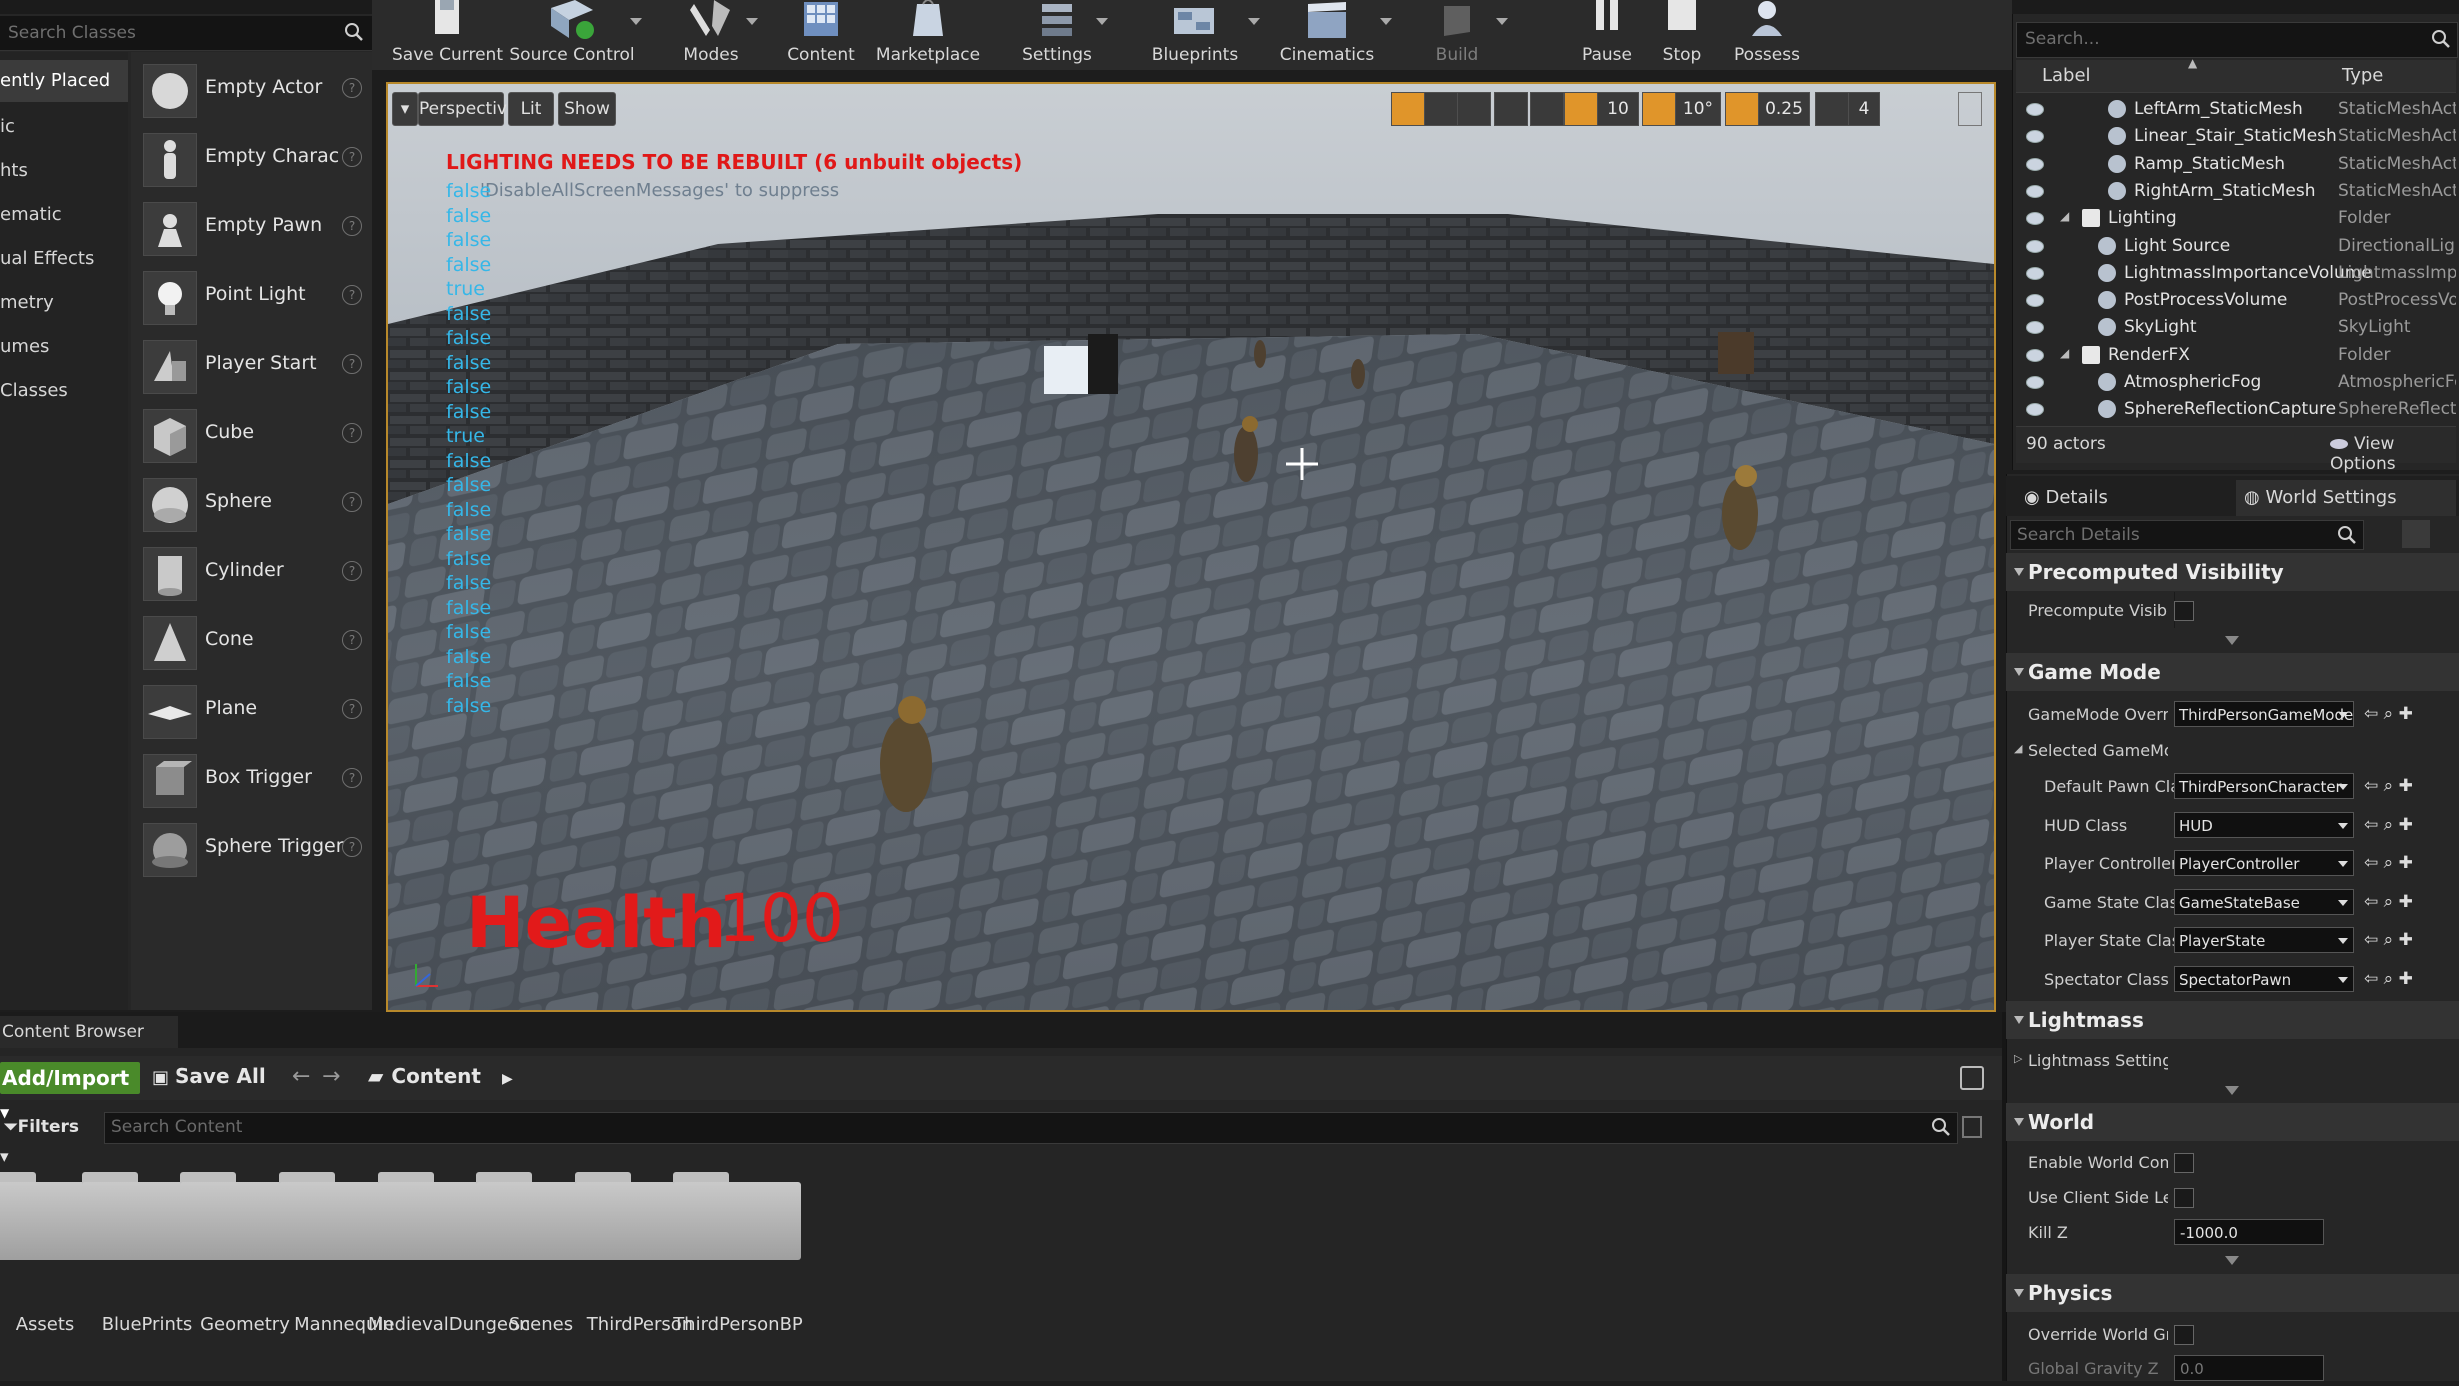 This screenshot has width=2459, height=1386. Describe the element at coordinates (1972, 1127) in the screenshot. I see `save-search-icon` at that location.